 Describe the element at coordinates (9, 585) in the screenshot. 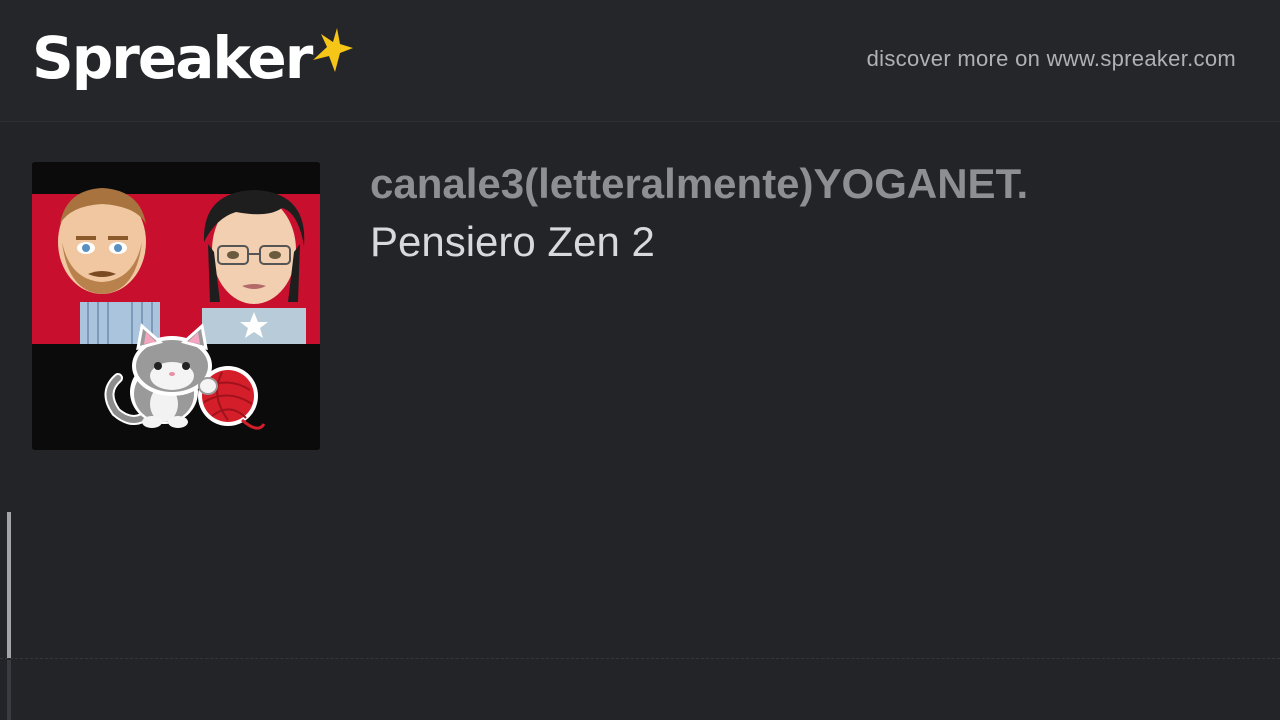

I see `playback-progress-cursor` at that location.